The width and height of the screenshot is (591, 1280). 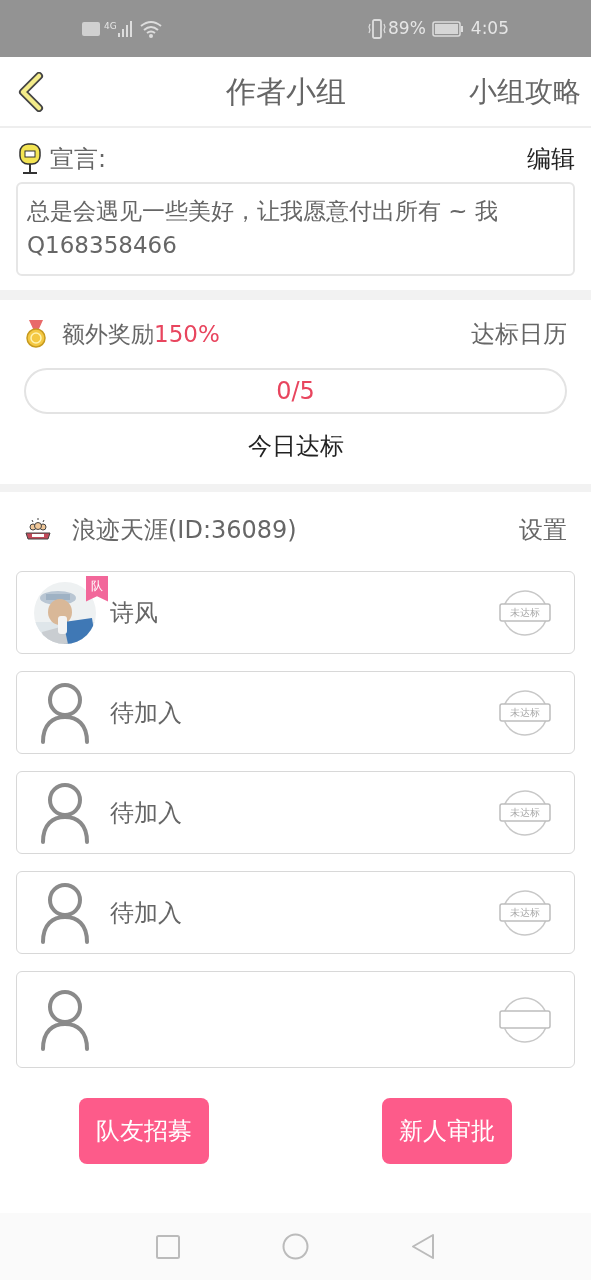 I want to click on action-button: 新人审批, so click(x=447, y=1131).